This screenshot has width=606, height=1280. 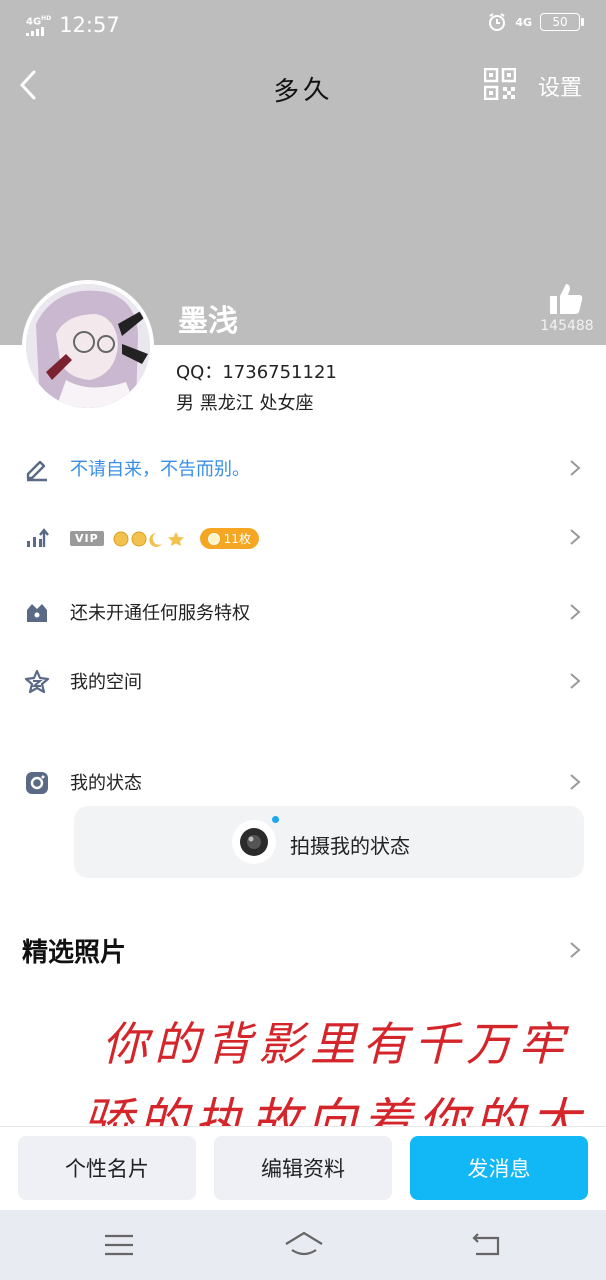 What do you see at coordinates (37, 681) in the screenshot?
I see `qzone-star-icon` at bounding box center [37, 681].